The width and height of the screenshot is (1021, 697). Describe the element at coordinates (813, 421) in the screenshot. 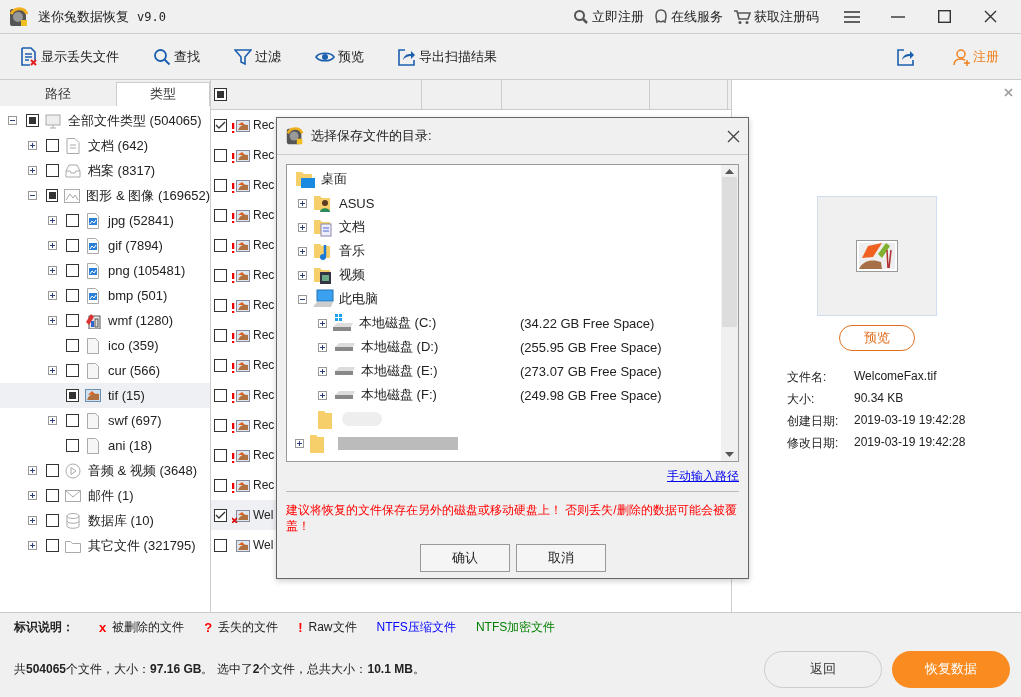

I see `info-label: 创建日期:` at that location.